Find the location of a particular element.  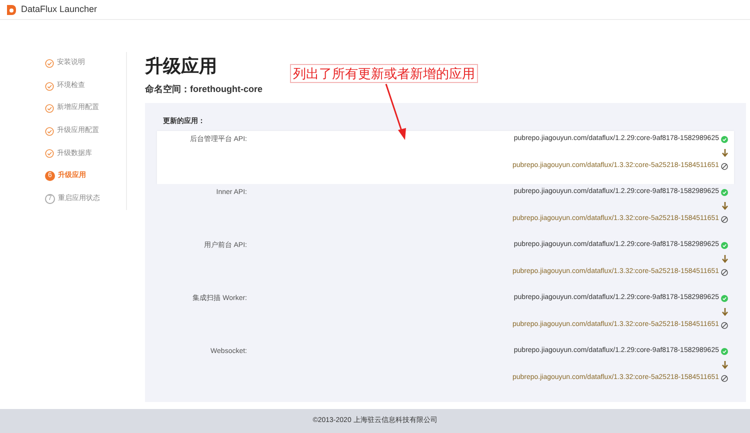

page-title: 升级应用 is located at coordinates (181, 66).